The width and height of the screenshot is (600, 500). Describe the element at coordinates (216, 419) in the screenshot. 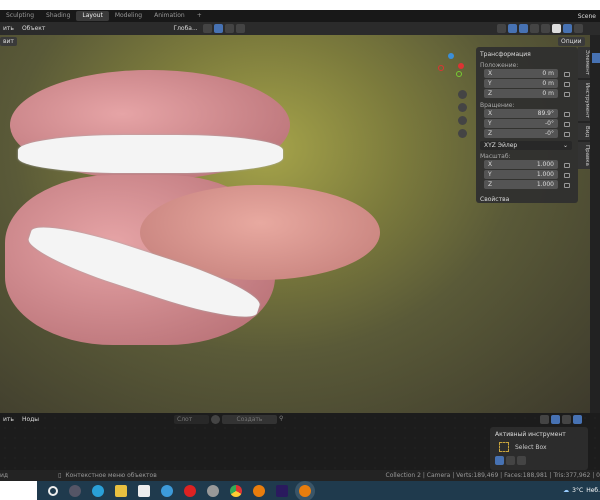

I see `material-browse-icon` at that location.